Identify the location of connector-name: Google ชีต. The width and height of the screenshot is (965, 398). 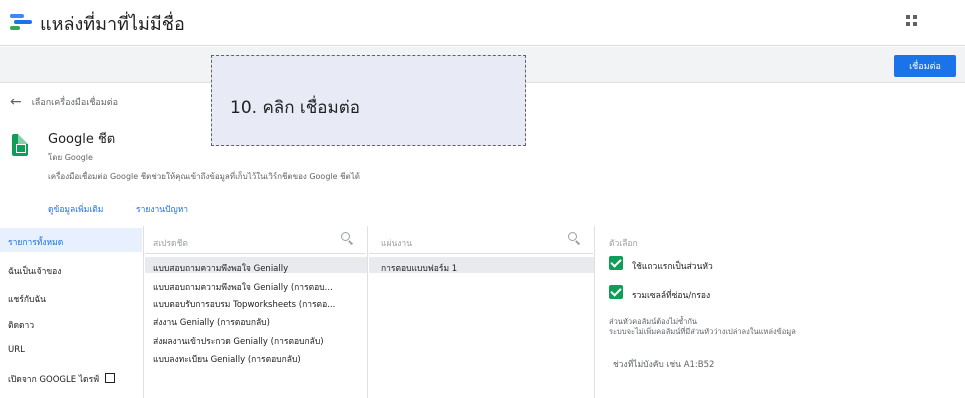
(82, 139).